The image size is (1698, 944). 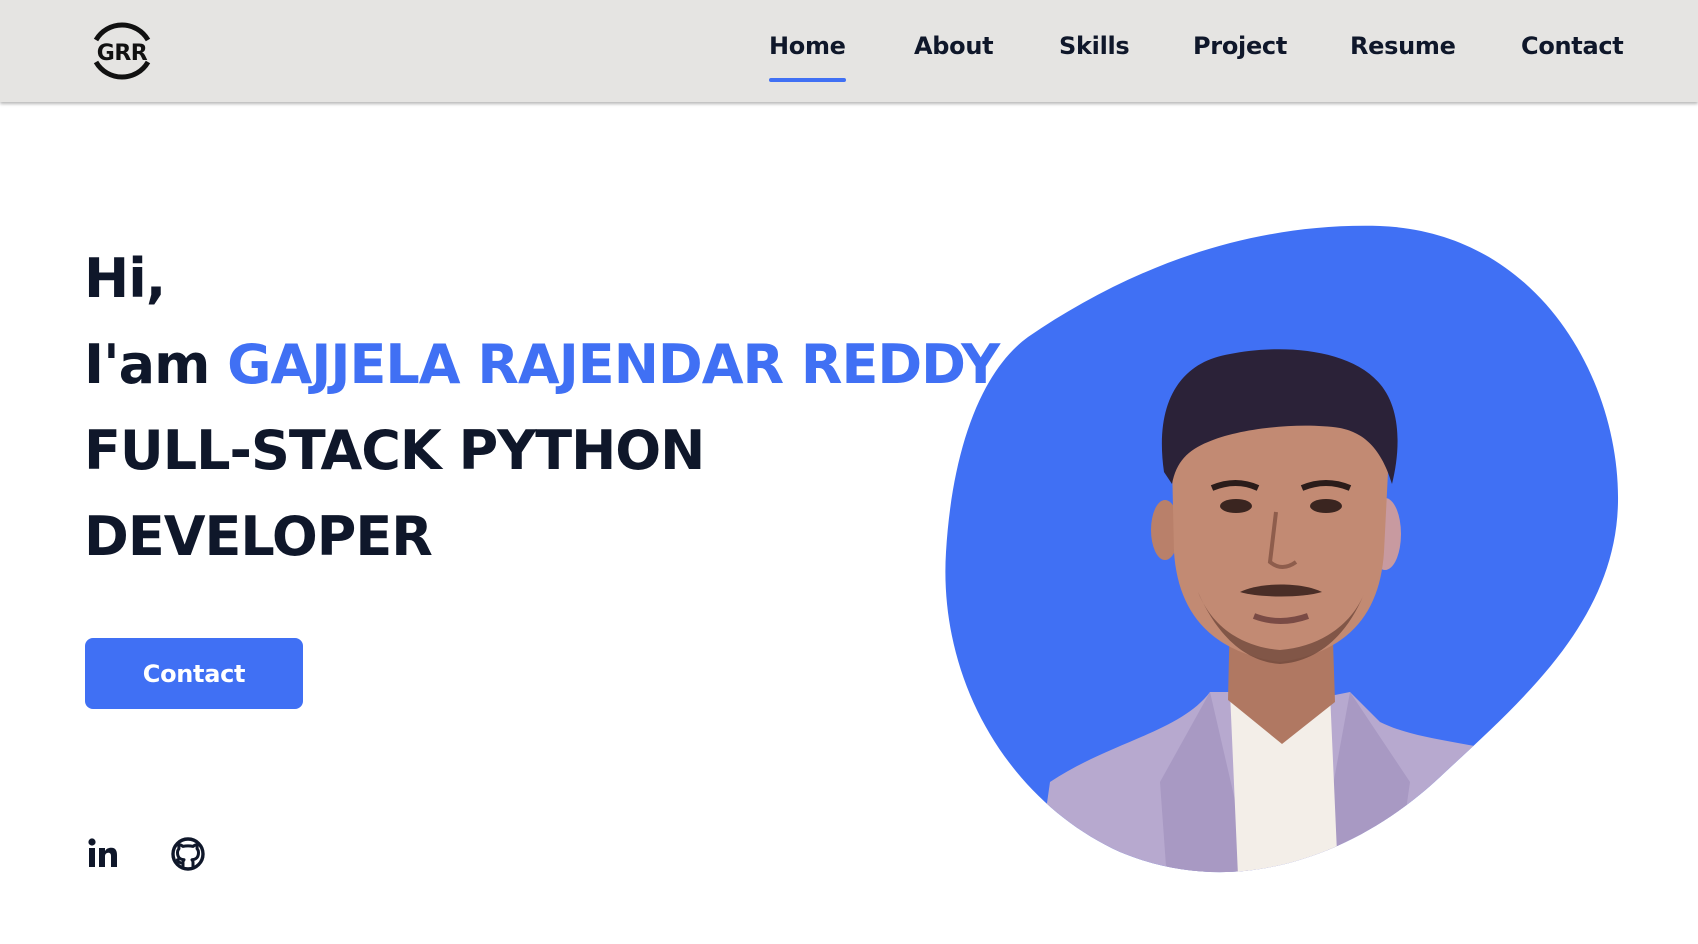 What do you see at coordinates (1403, 46) in the screenshot?
I see `nav-resume-label: Resume` at bounding box center [1403, 46].